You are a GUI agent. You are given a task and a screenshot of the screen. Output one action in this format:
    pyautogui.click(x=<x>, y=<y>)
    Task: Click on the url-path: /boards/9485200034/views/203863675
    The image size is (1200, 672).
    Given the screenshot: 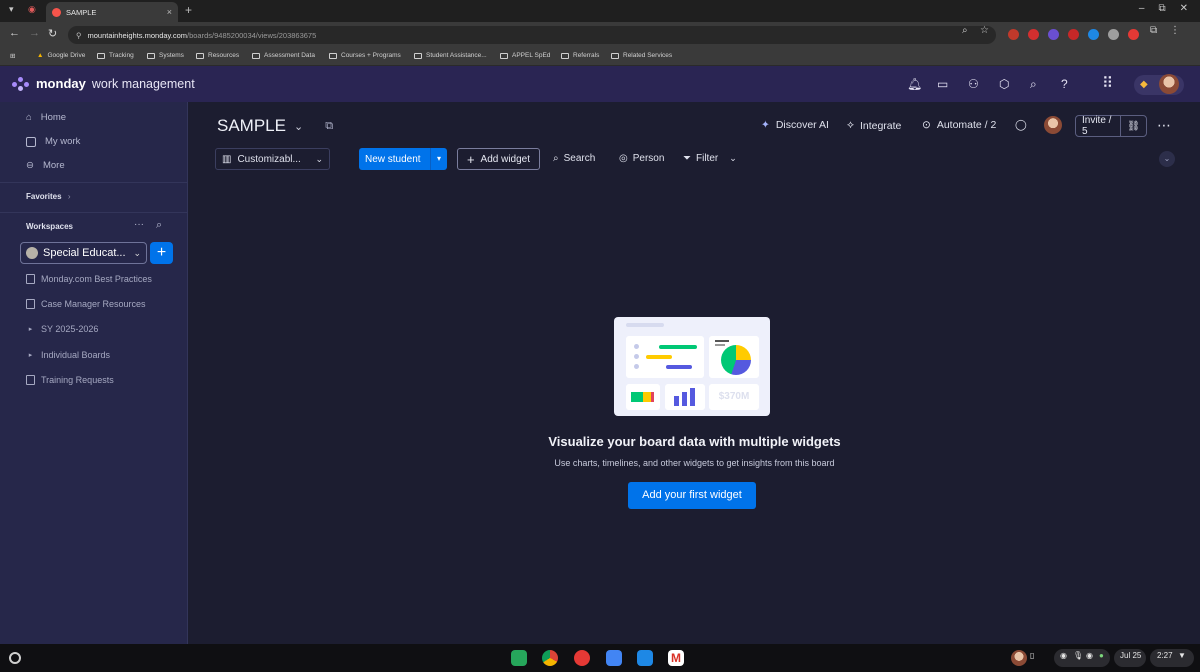 What is the action you would take?
    pyautogui.click(x=252, y=35)
    